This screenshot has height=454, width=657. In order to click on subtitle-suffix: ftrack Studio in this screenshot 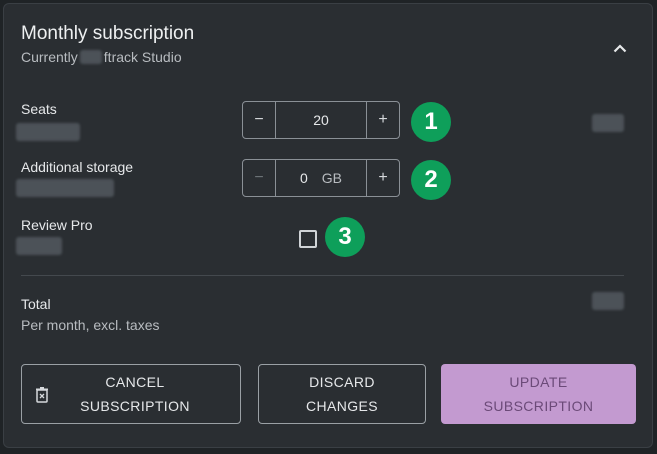, I will do `click(142, 57)`.